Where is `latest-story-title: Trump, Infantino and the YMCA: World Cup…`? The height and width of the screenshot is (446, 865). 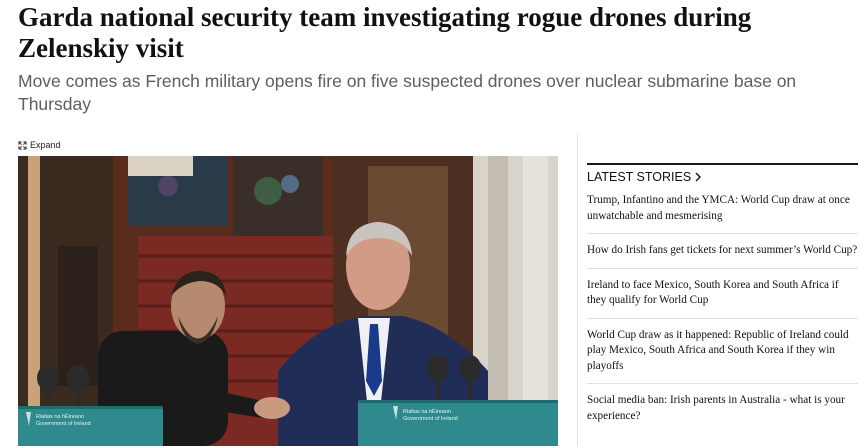
latest-story-title: Trump, Infantino and the YMCA: World Cup… is located at coordinates (718, 208).